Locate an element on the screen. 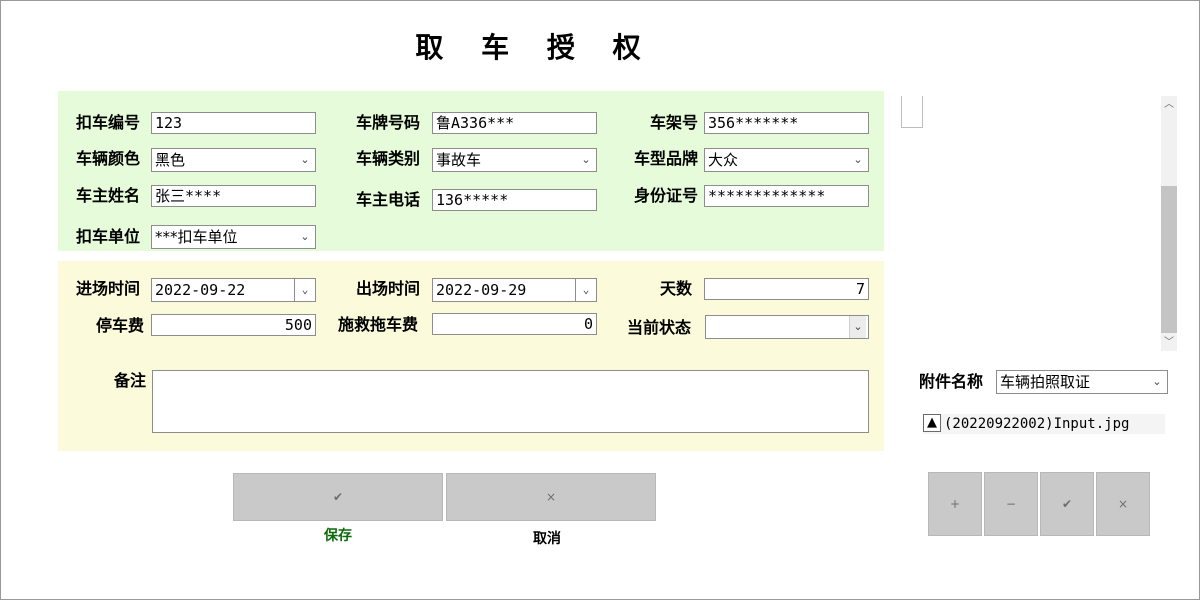  preview-thumbnail is located at coordinates (912, 112).